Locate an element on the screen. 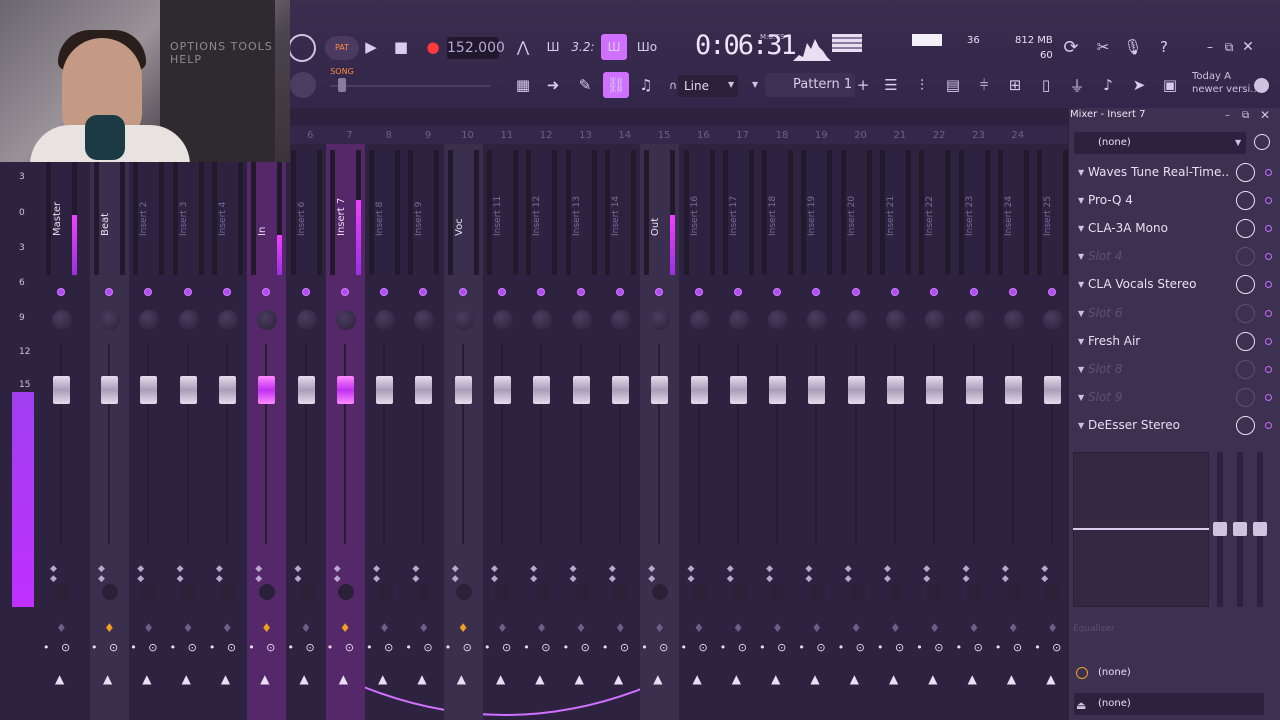 The image size is (1280, 720). mixer-strip: Insert 24 ◆ ◆ ♦ • ⊙ ▲ is located at coordinates (1013, 432).